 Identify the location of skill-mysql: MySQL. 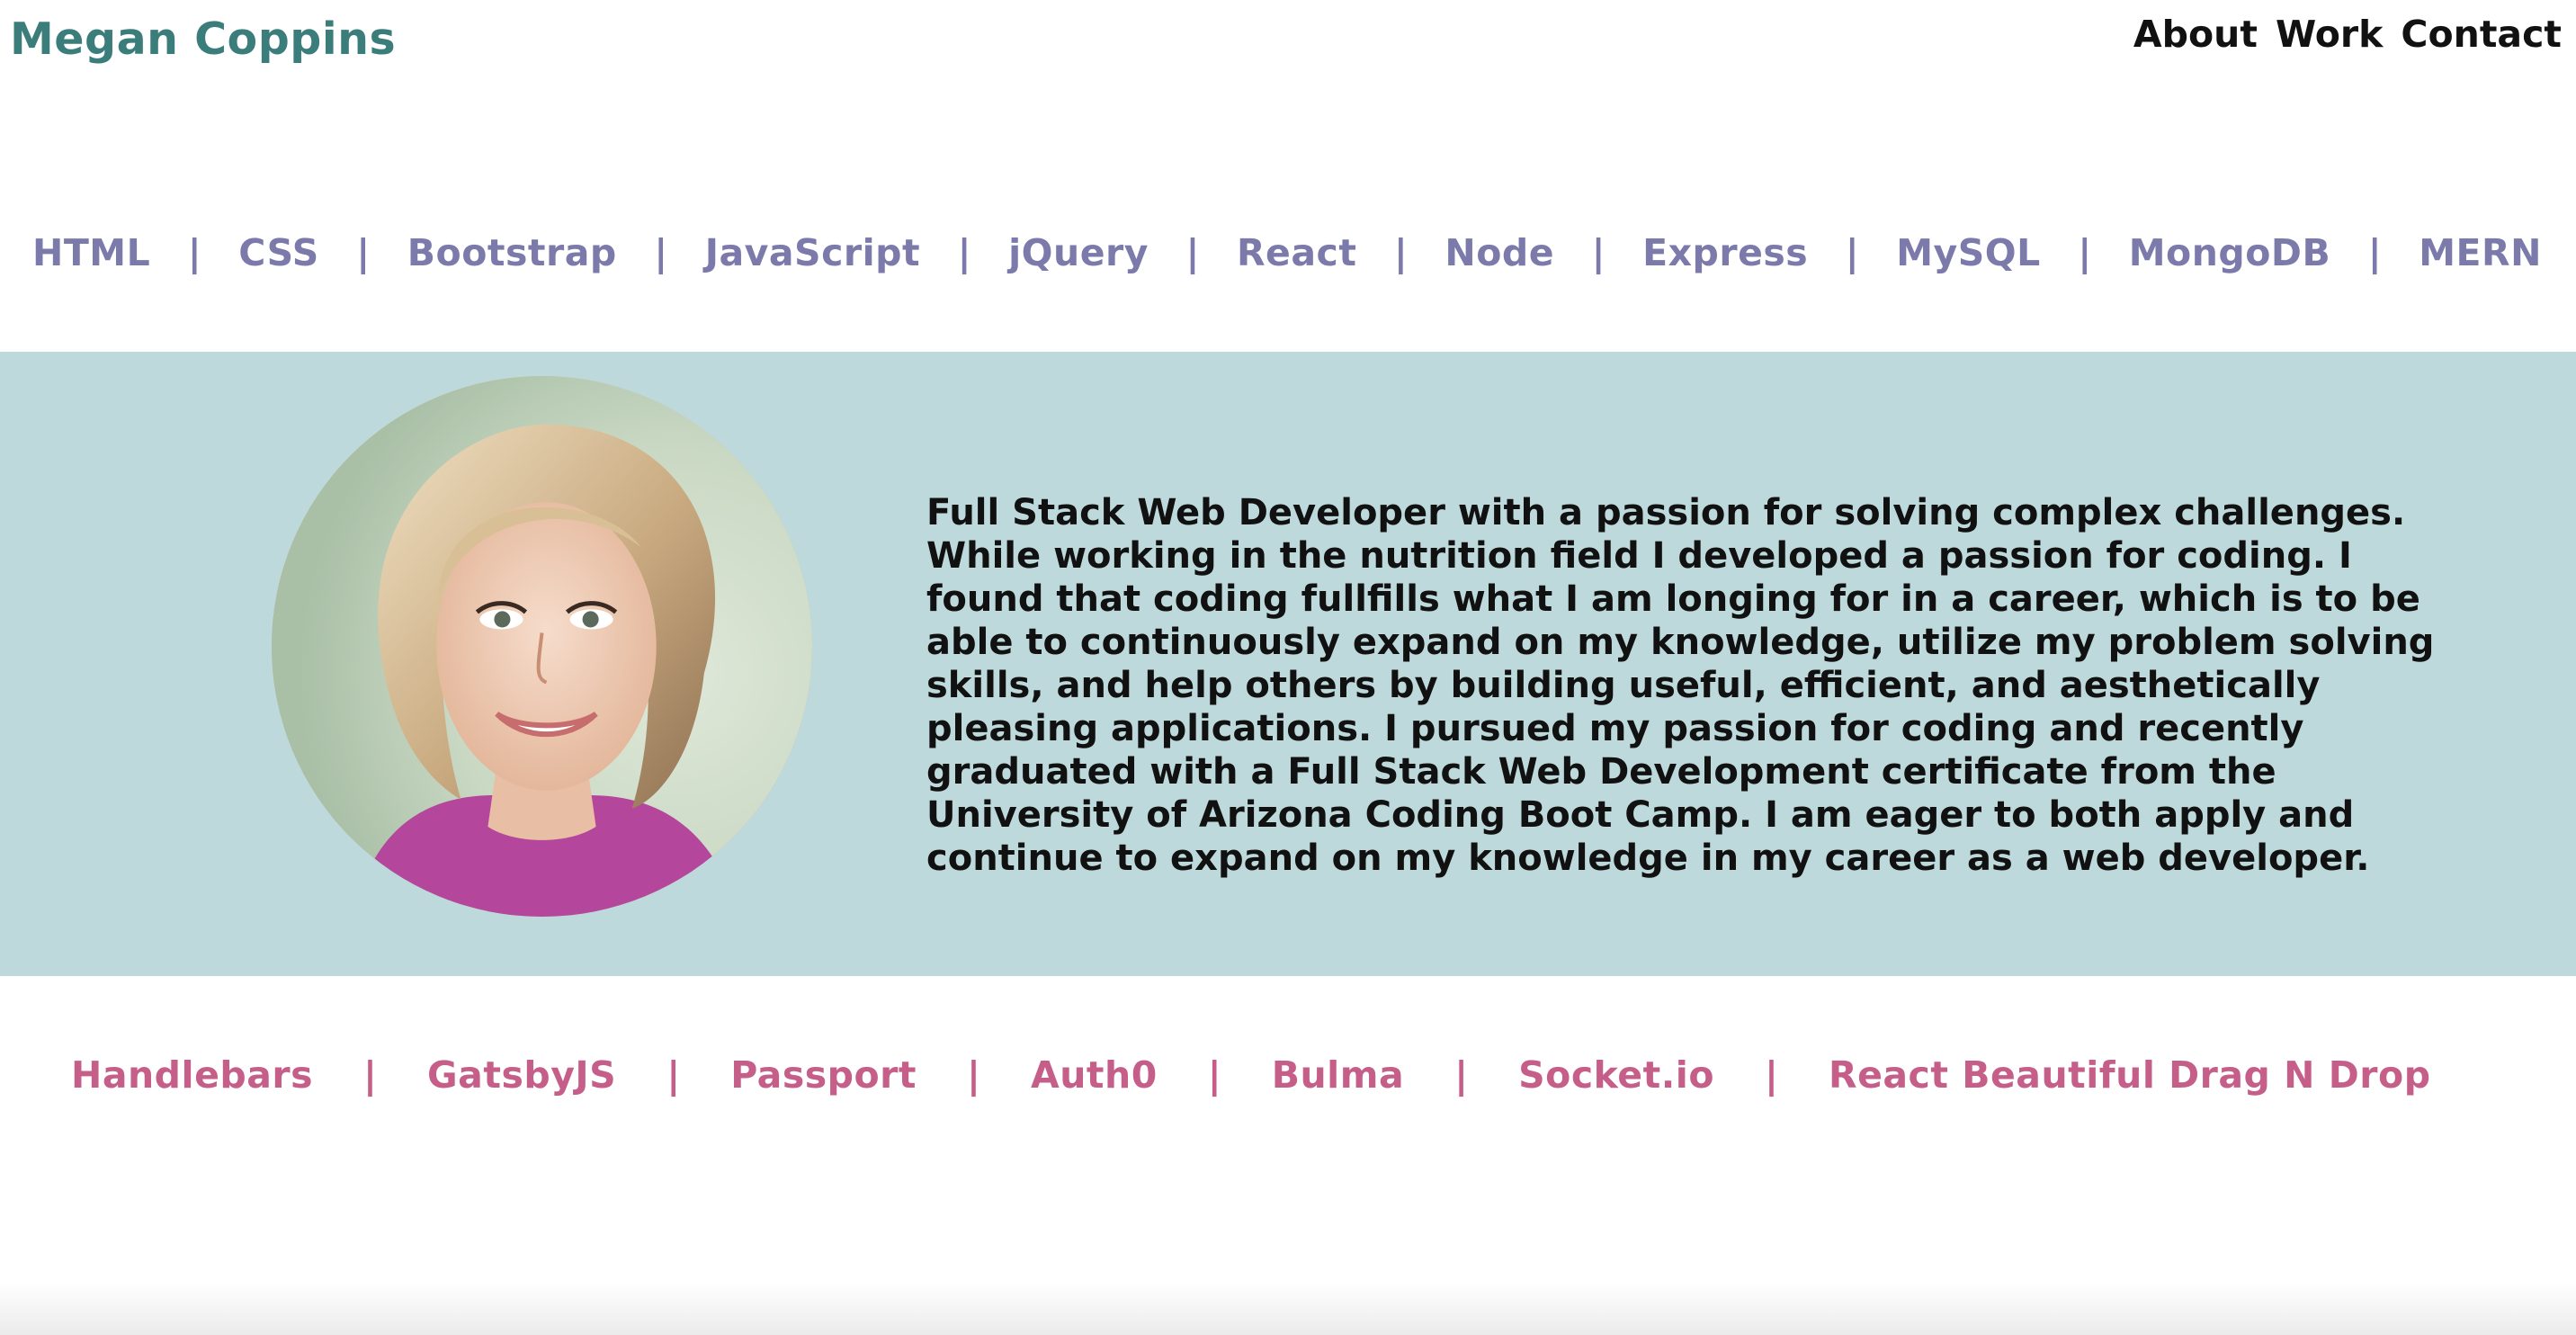
(1969, 253).